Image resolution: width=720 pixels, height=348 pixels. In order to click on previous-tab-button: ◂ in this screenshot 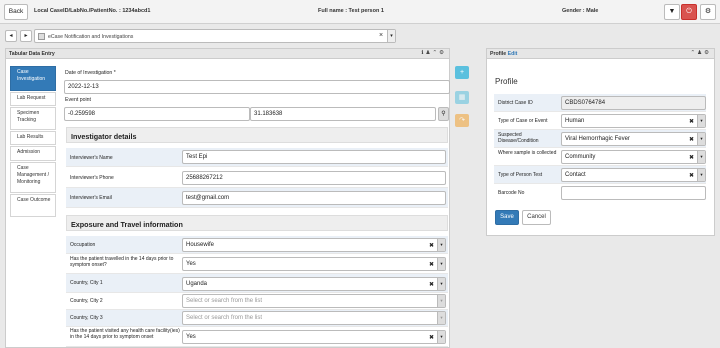, I will do `click(11, 36)`.